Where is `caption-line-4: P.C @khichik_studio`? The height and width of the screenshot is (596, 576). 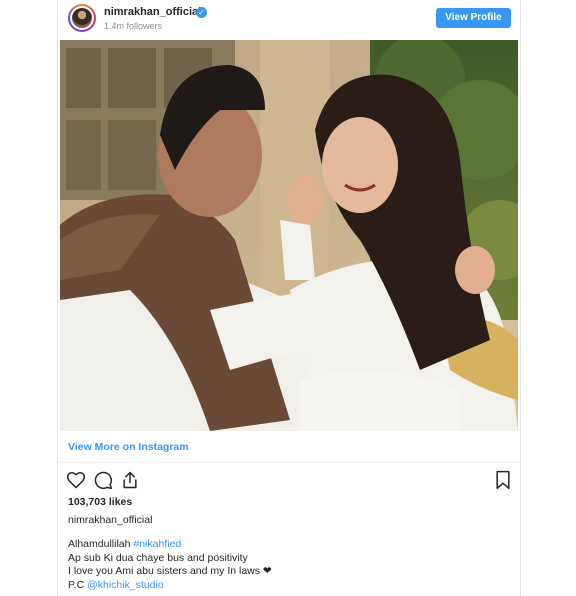 caption-line-4: P.C @khichik_studio is located at coordinates (116, 584).